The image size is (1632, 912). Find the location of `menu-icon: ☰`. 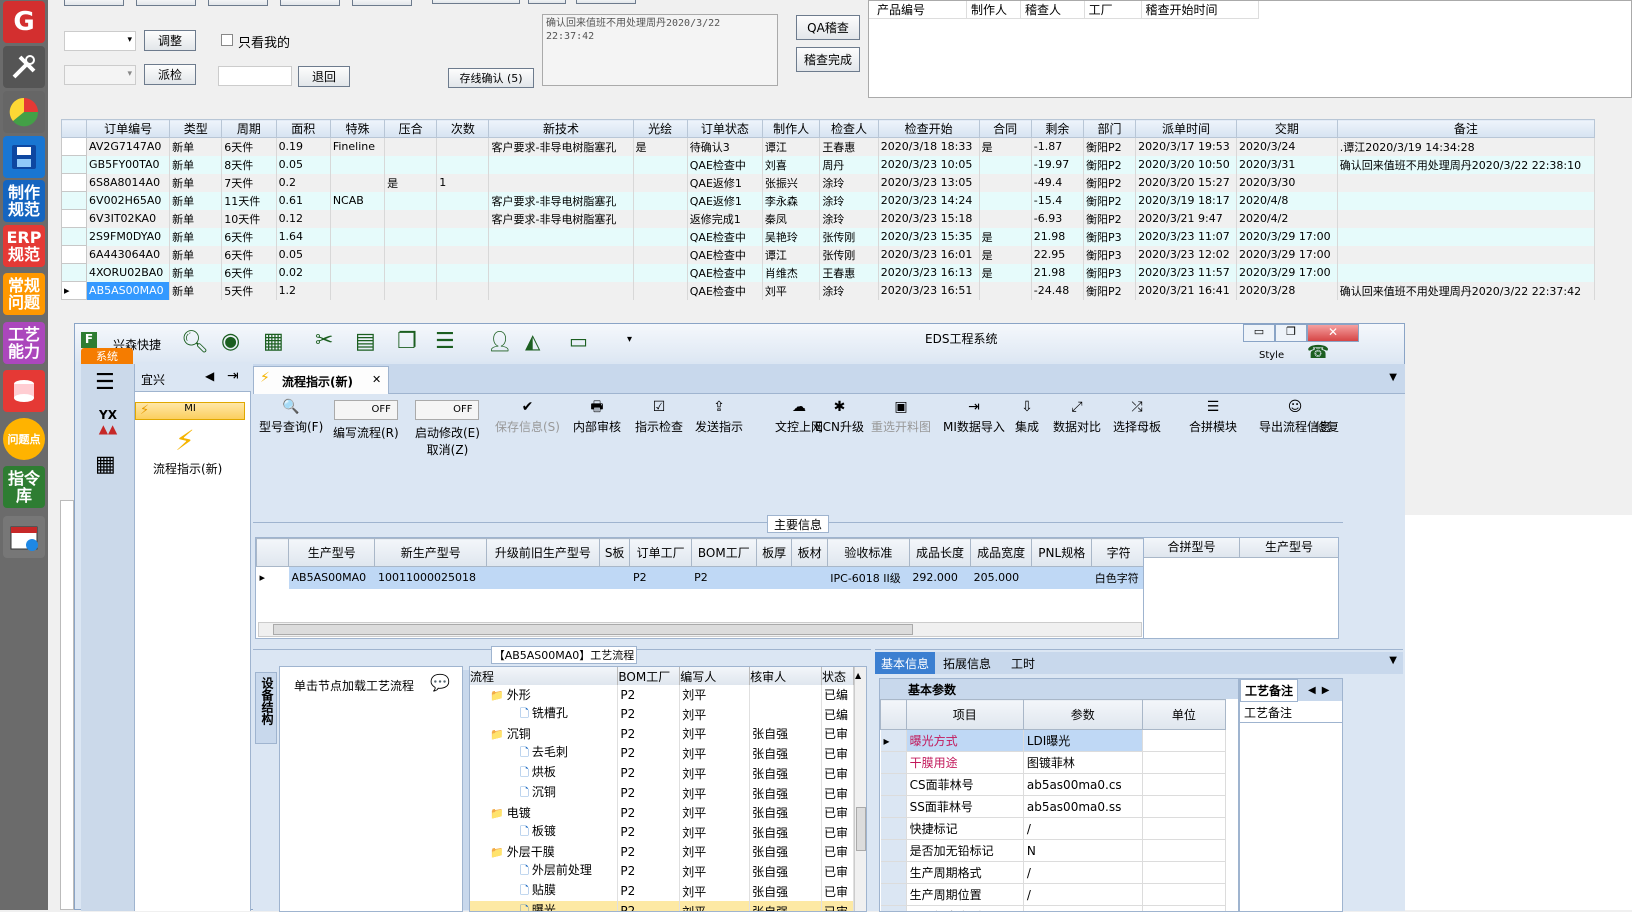

menu-icon: ☰ is located at coordinates (105, 382).